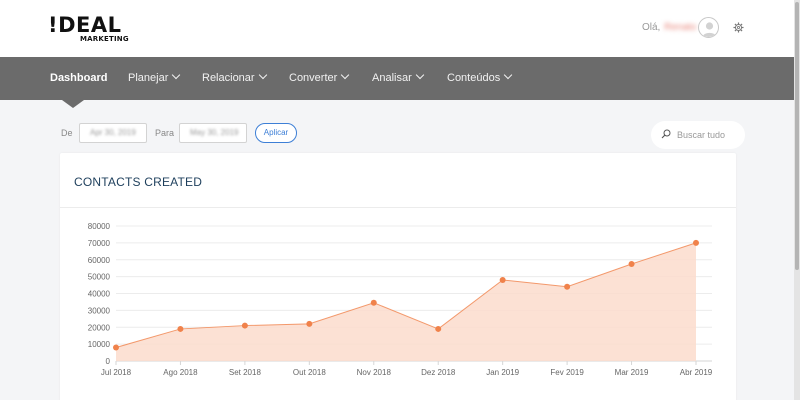 The width and height of the screenshot is (800, 400). Describe the element at coordinates (67, 133) in the screenshot. I see `date-from-label: De` at that location.